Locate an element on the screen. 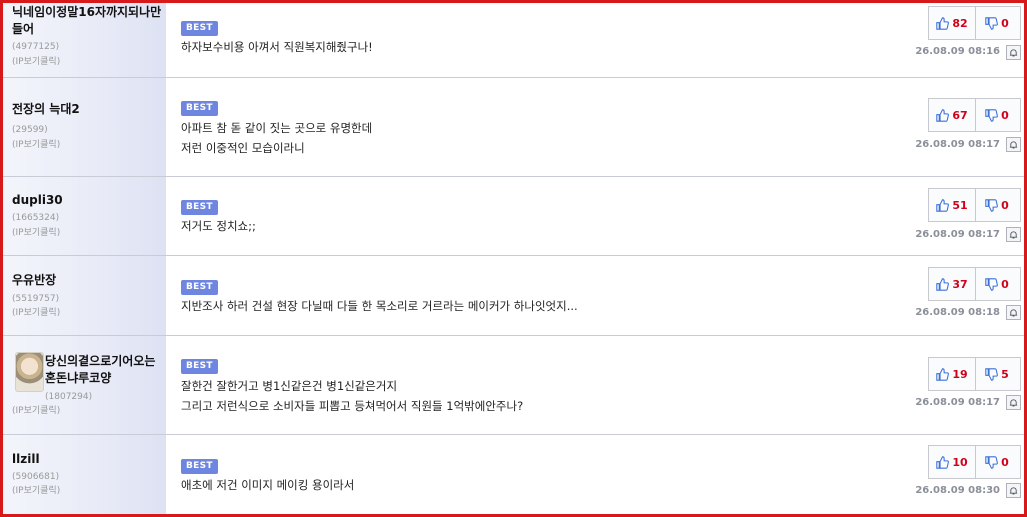 This screenshot has width=1027, height=517. upvote-button: 37 is located at coordinates (952, 284).